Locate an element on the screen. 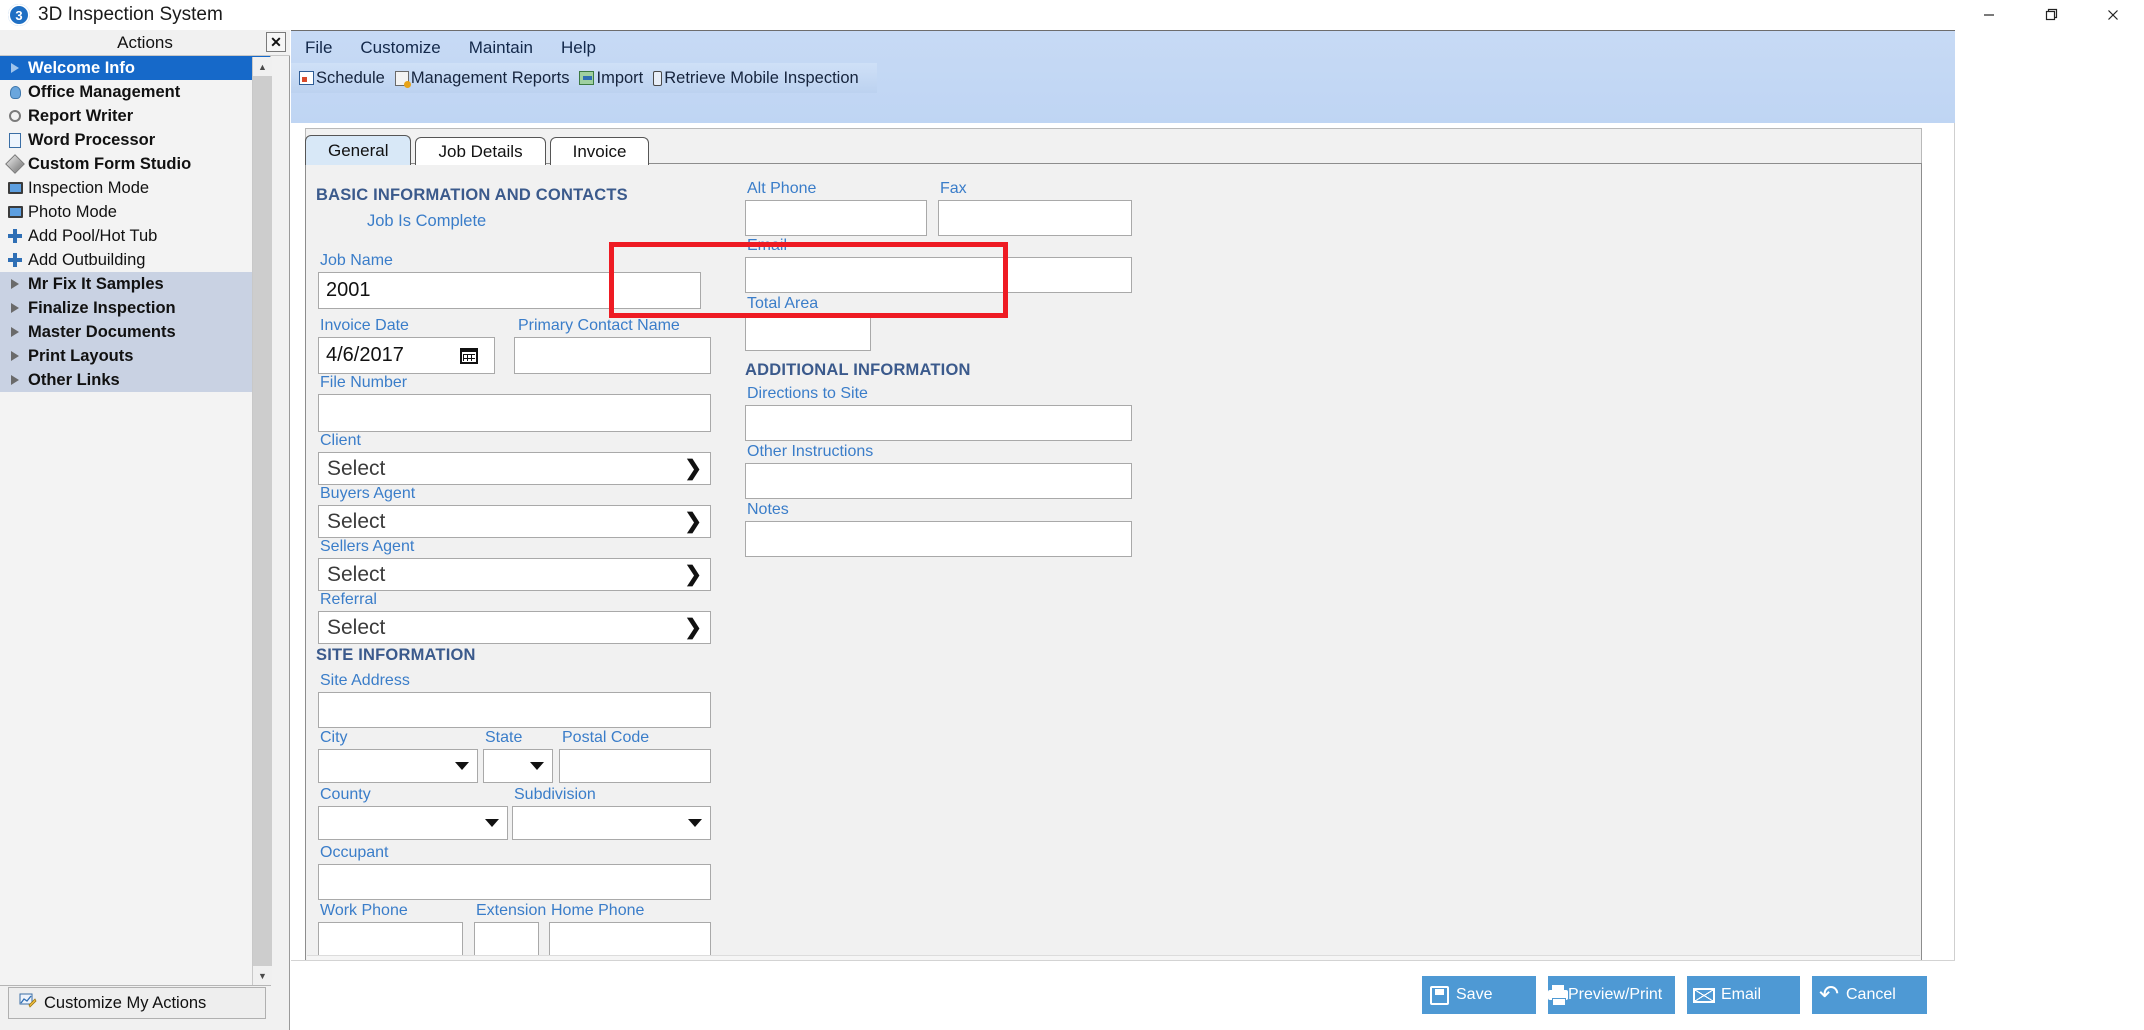 The width and height of the screenshot is (2144, 1030). sidebar-item-office-management: Office Management is located at coordinates (135, 92).